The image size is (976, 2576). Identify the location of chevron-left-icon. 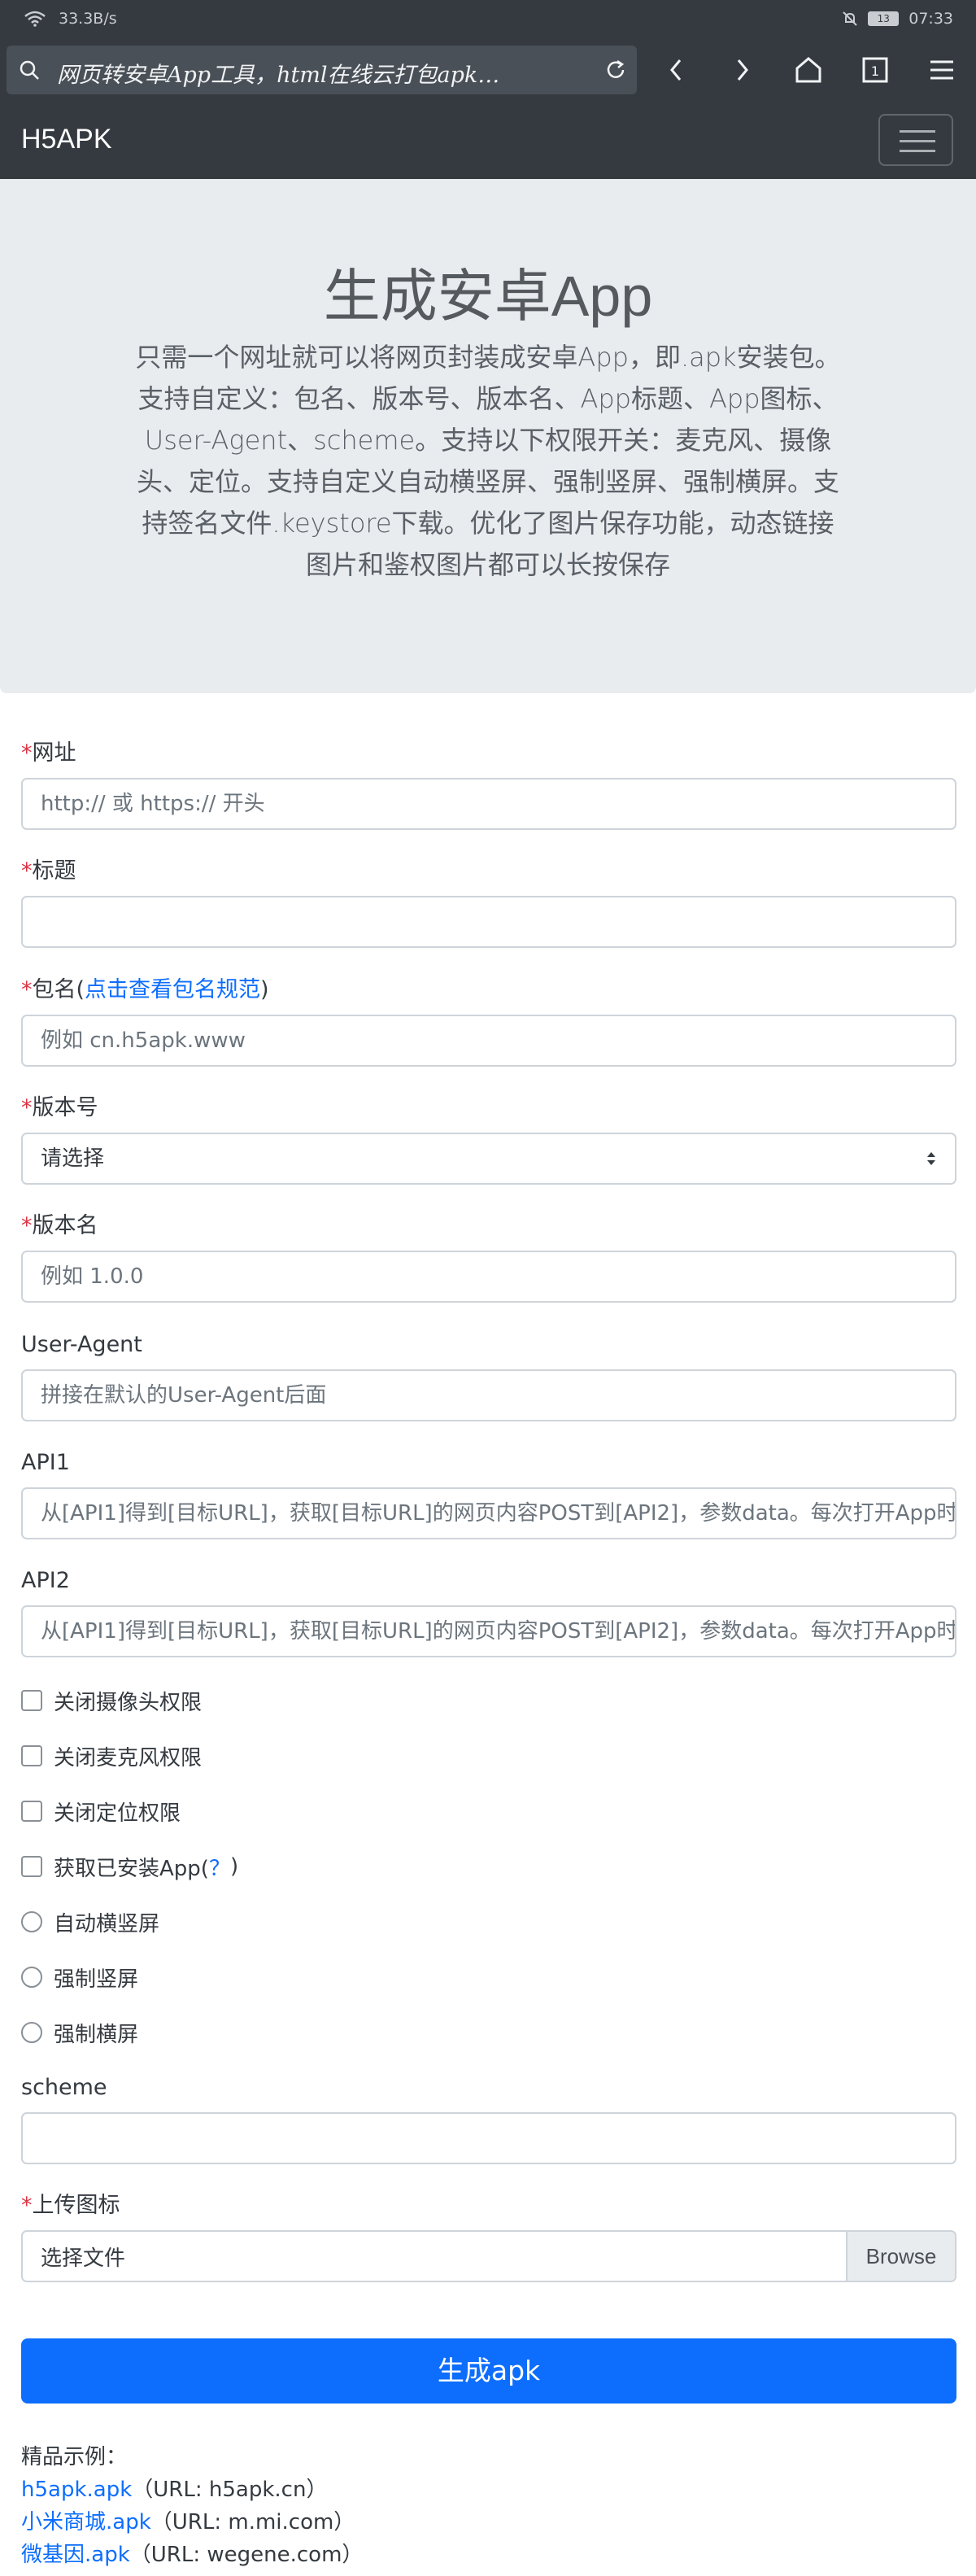
(676, 70).